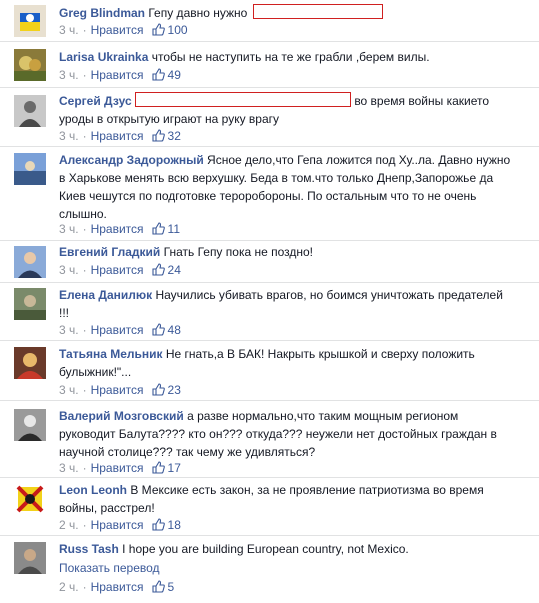 The width and height of the screenshot is (539, 603). What do you see at coordinates (121, 416) in the screenshot?
I see `comment-author: Валерий Мозговский` at bounding box center [121, 416].